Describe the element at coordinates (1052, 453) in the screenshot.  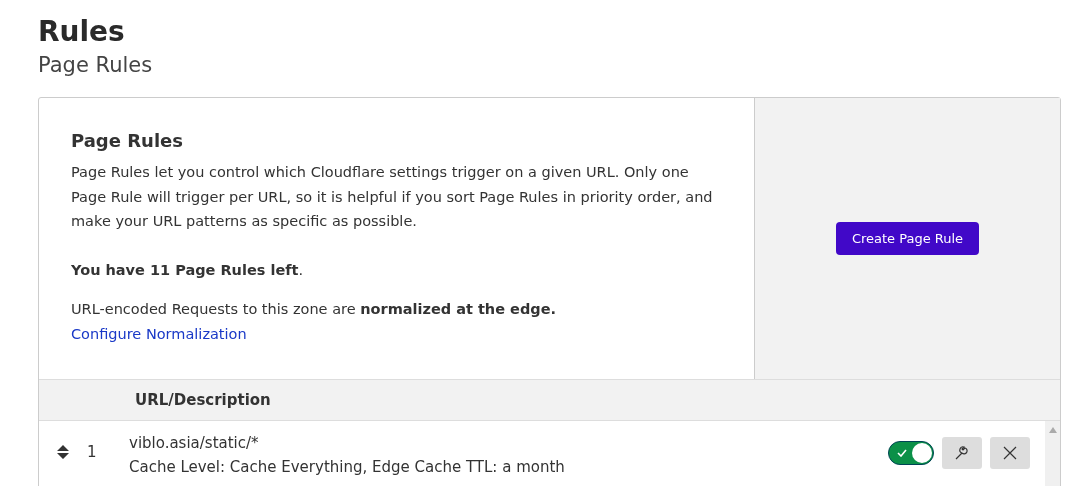
I see `scrollbar` at that location.